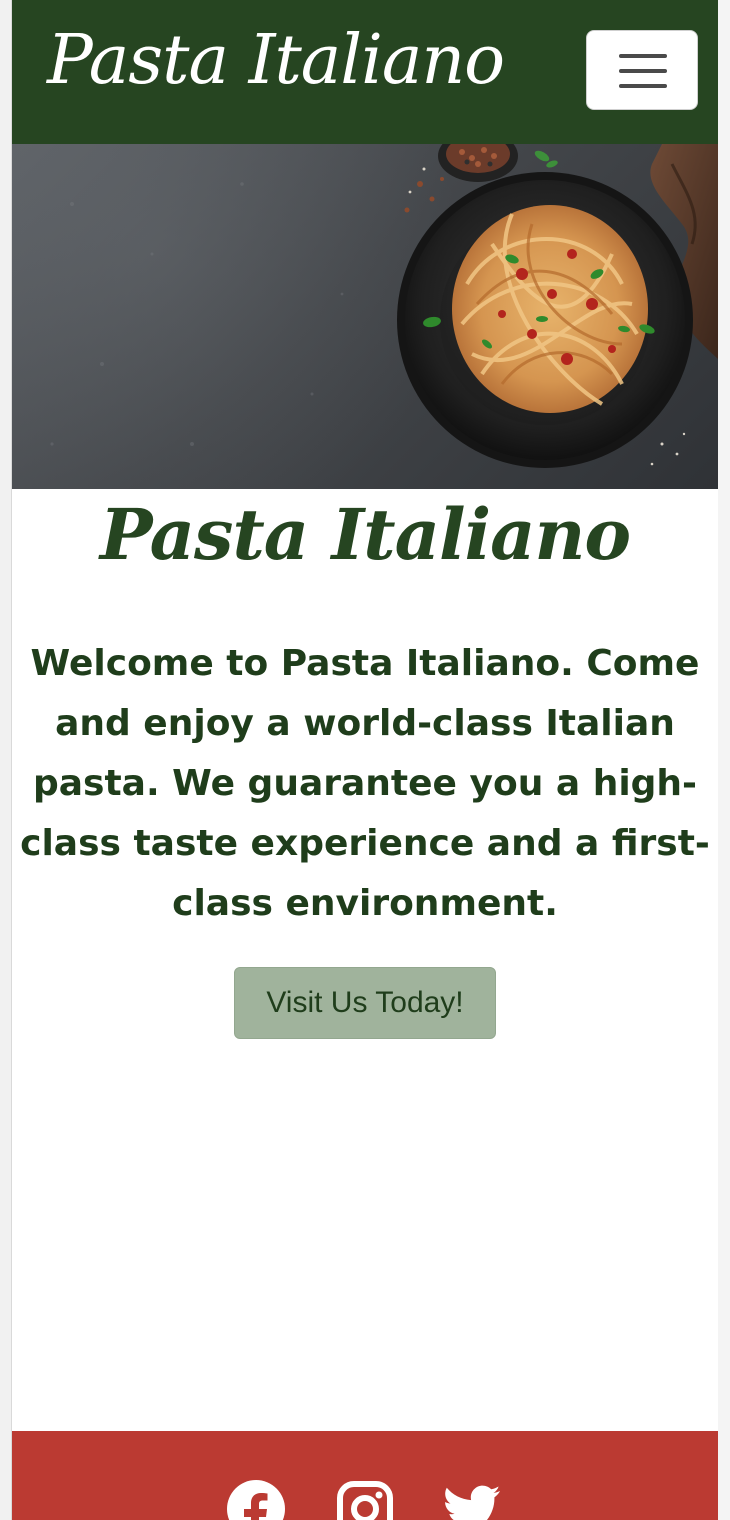  Describe the element at coordinates (276, 61) in the screenshot. I see `navbar-brand: Pasta Italiano` at that location.